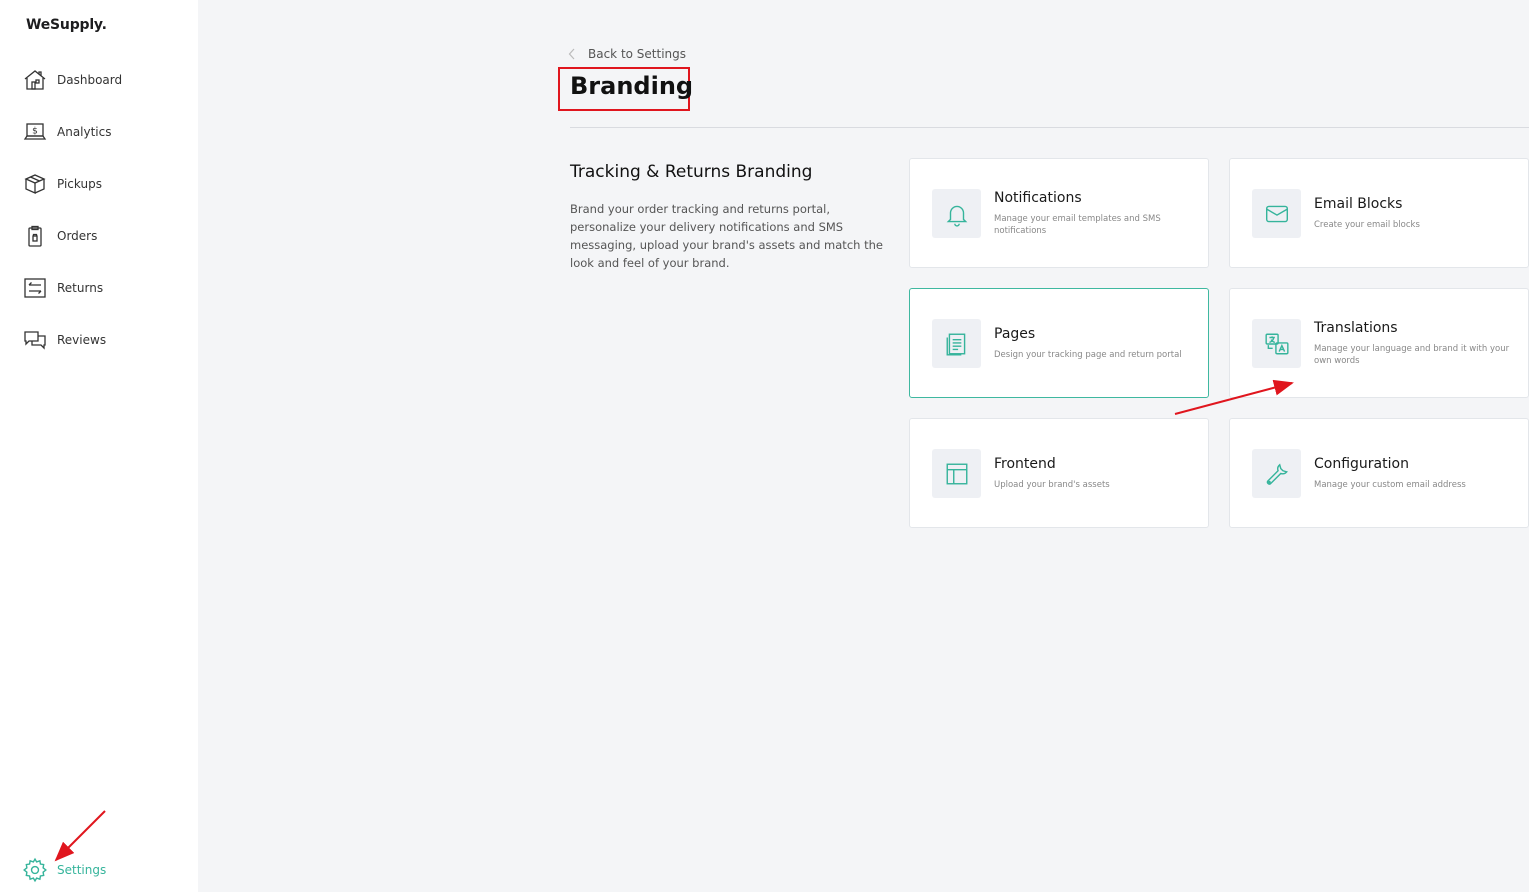  Describe the element at coordinates (35, 184) in the screenshot. I see `box-icon` at that location.